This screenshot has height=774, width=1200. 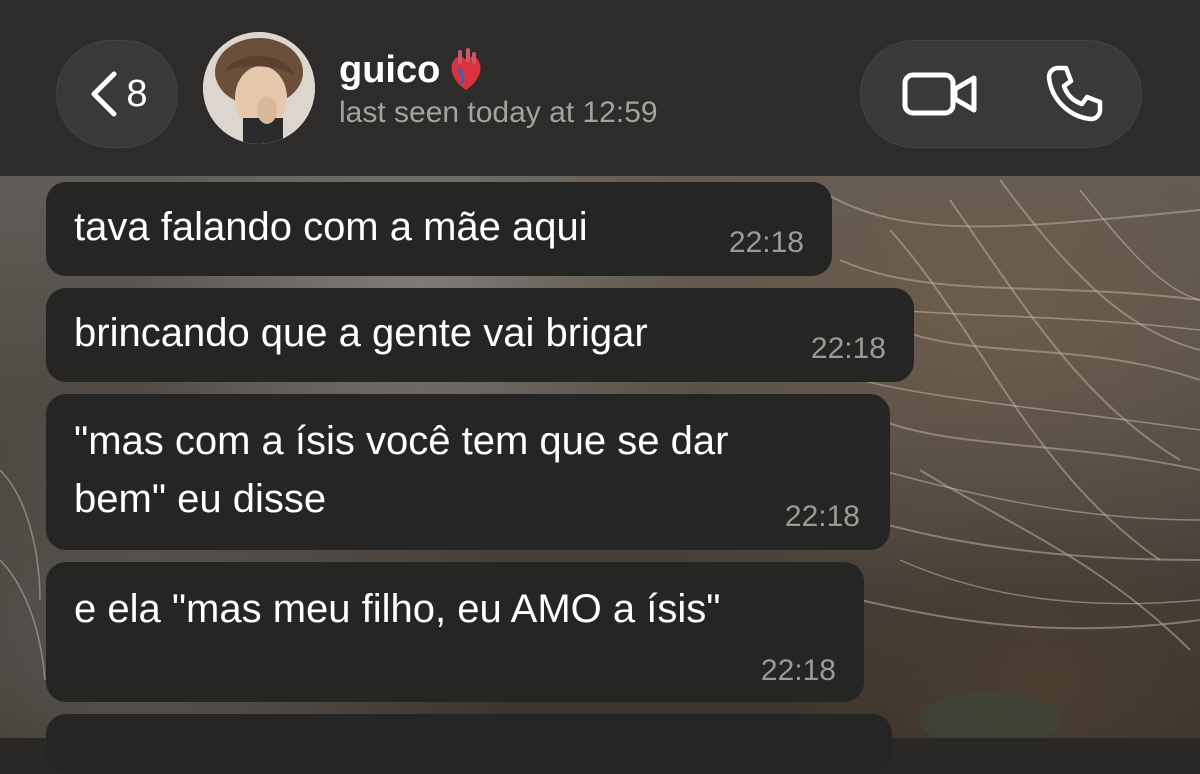 I want to click on avatar-photo, so click(x=259, y=88).